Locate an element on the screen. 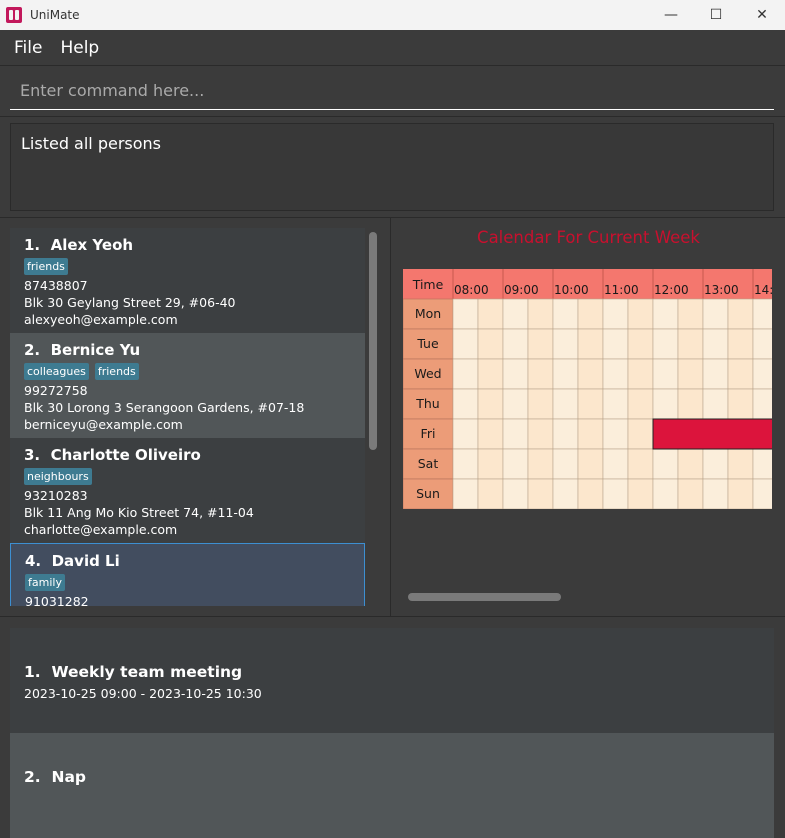 This screenshot has width=785, height=838. event-card: 2. Nap is located at coordinates (392, 785).